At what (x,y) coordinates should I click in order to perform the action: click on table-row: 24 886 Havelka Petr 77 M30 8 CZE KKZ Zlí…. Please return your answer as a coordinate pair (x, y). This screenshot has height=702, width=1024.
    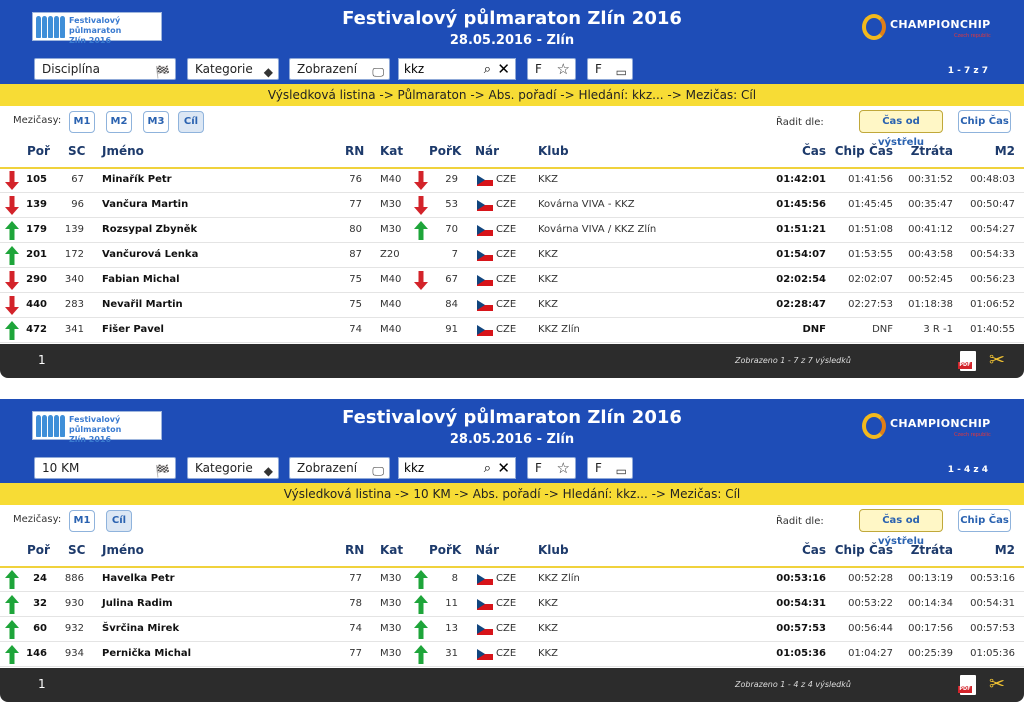
    Looking at the image, I should click on (512, 579).